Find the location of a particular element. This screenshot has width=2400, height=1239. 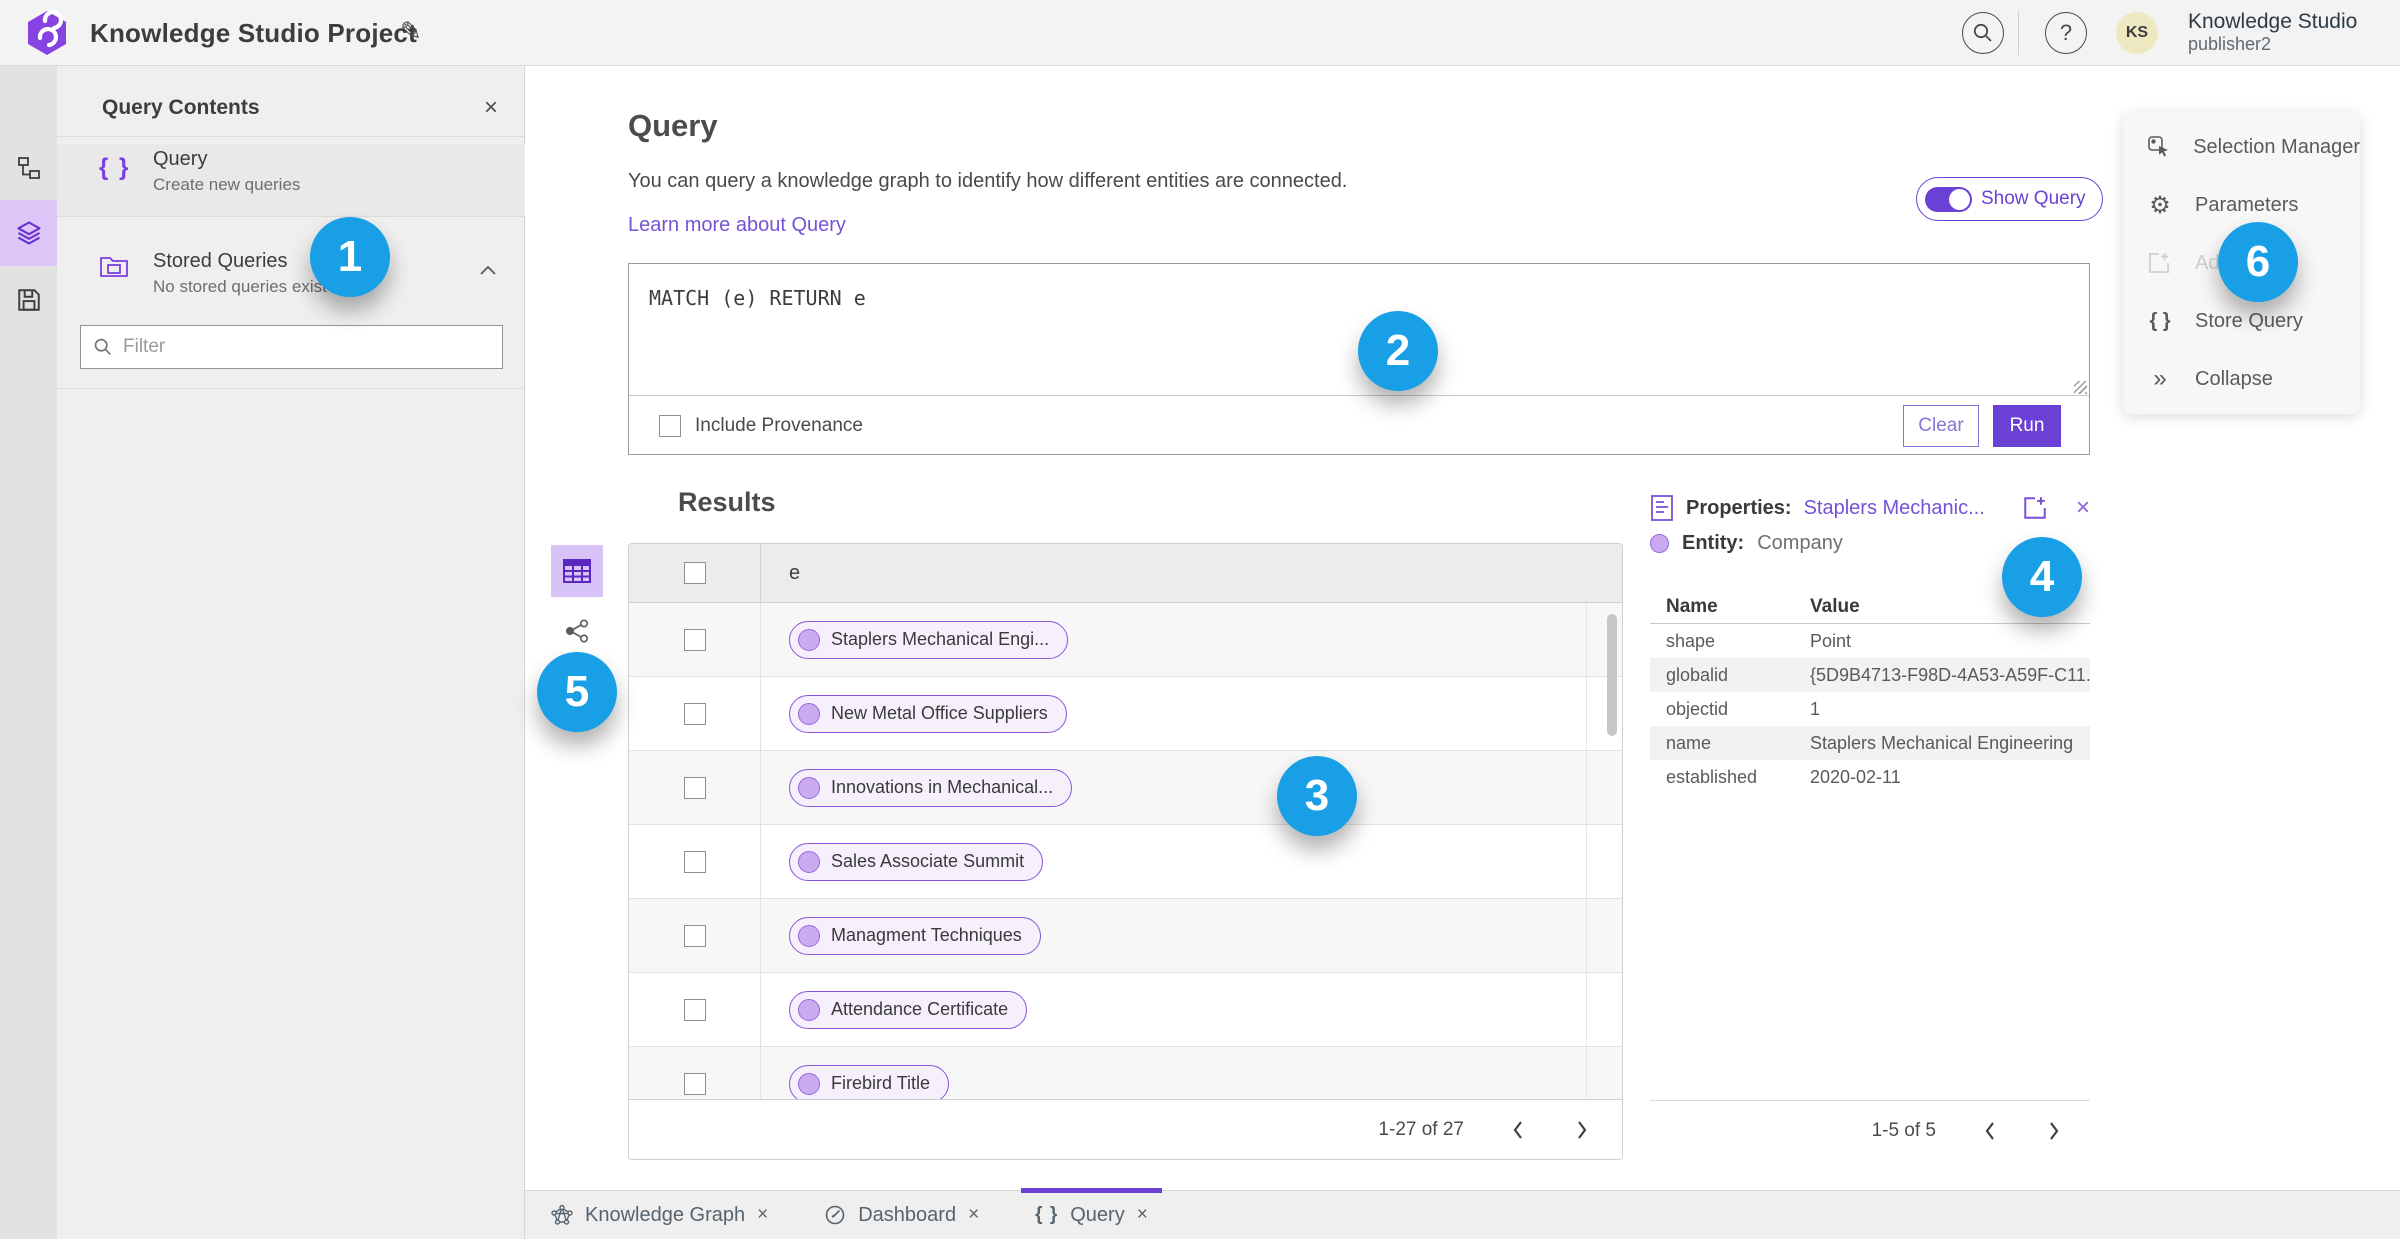

results-scrollbar is located at coordinates (1612, 852).